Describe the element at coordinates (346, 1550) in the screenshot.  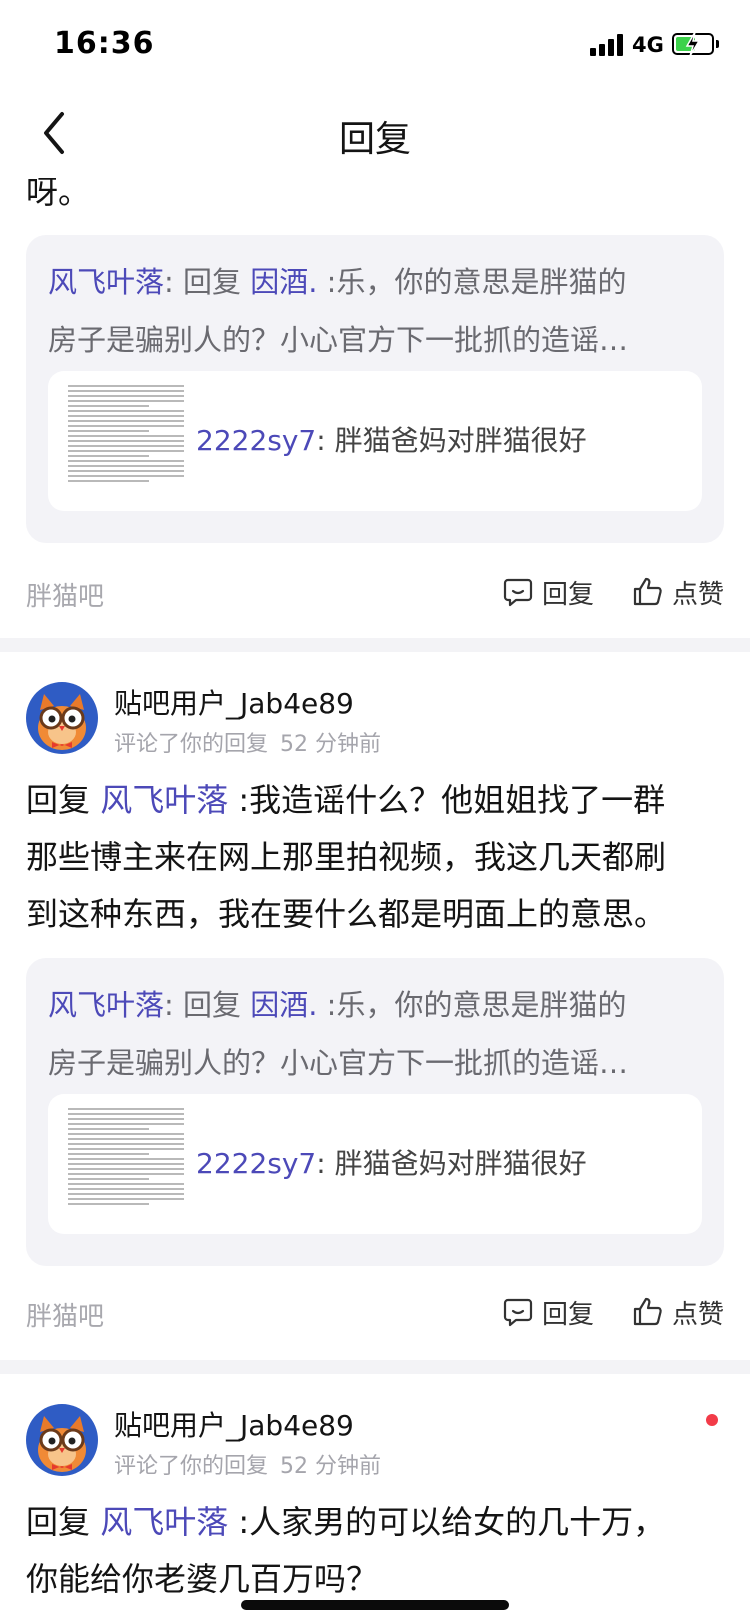
I see `reply-text: 回复 风飞叶落 :人家男的可以给女的几十万， 你能给你老婆几百万吗？` at that location.